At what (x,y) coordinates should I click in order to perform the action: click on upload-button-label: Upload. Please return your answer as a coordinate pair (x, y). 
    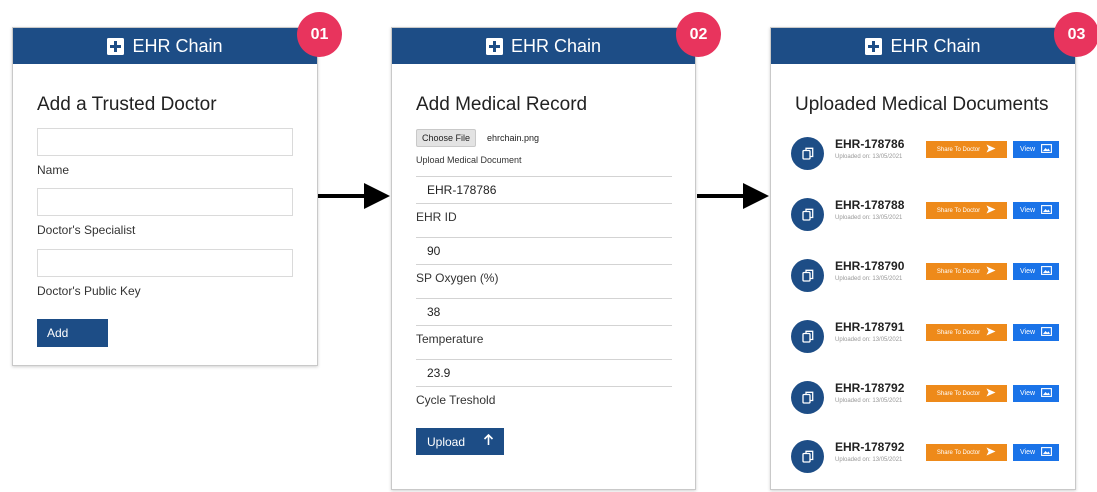
    Looking at the image, I should click on (446, 441).